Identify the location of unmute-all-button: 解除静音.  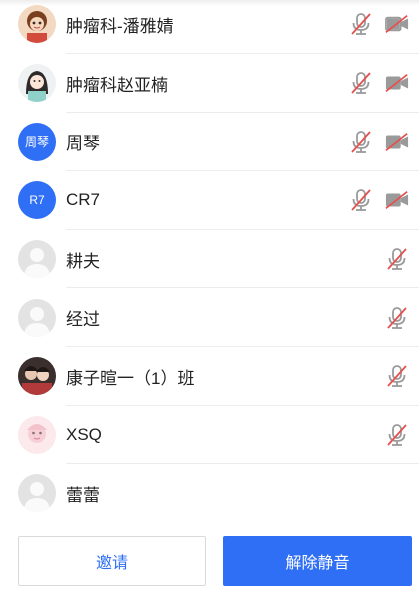
(317, 561).